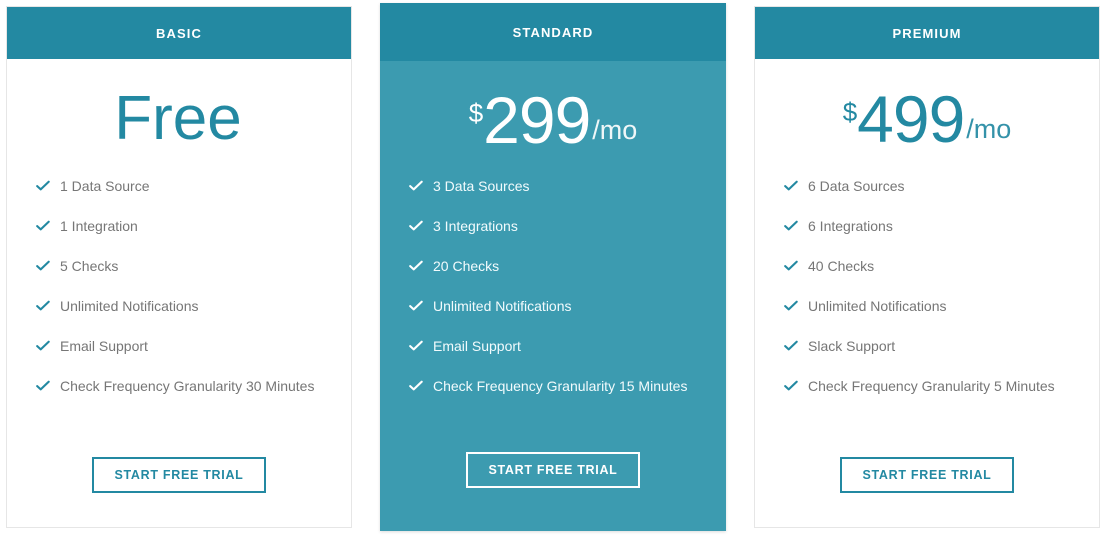 The width and height of the screenshot is (1108, 544). Describe the element at coordinates (931, 386) in the screenshot. I see `feature-label: Check Frequency Granularity 5 Minutes` at that location.